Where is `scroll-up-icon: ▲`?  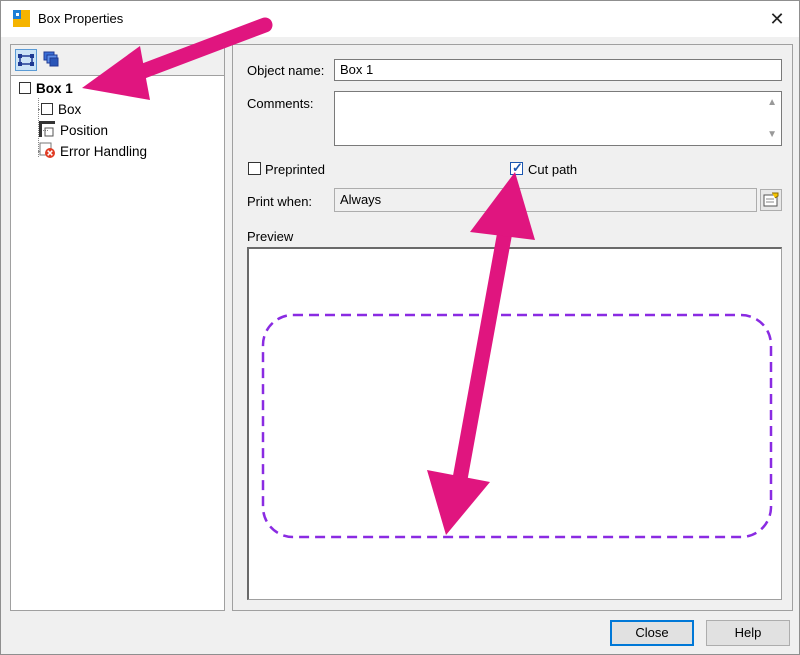
scroll-up-icon: ▲ is located at coordinates (772, 102).